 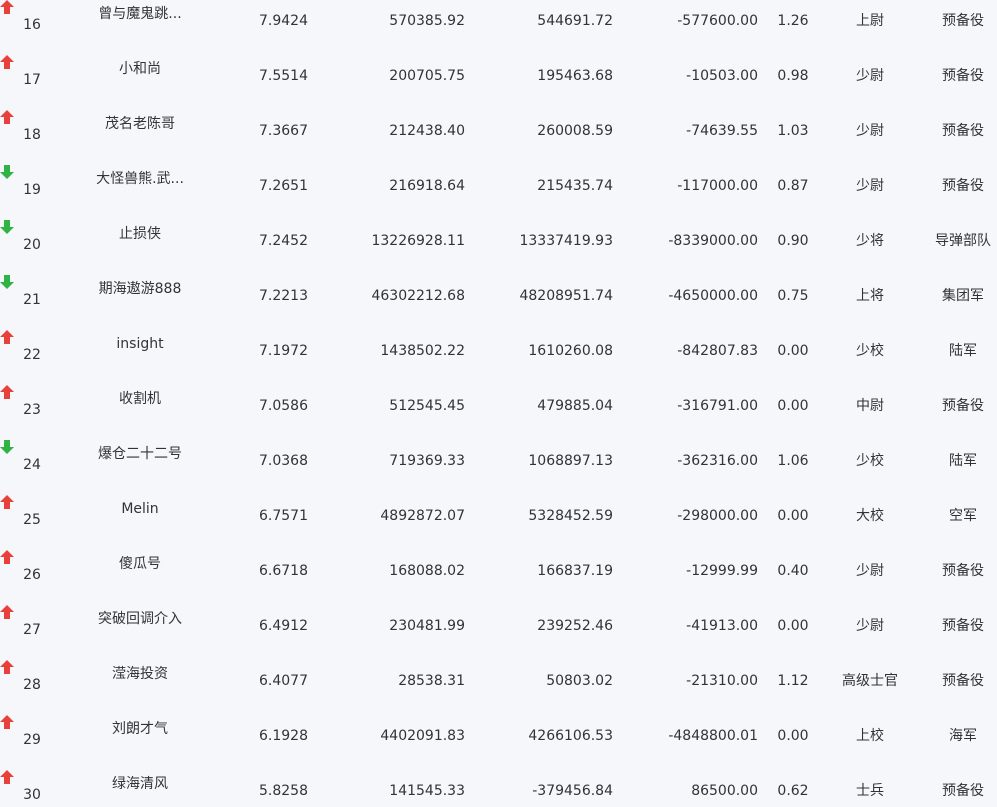 What do you see at coordinates (793, 296) in the screenshot?
I see `ratio-cell: 0.75` at bounding box center [793, 296].